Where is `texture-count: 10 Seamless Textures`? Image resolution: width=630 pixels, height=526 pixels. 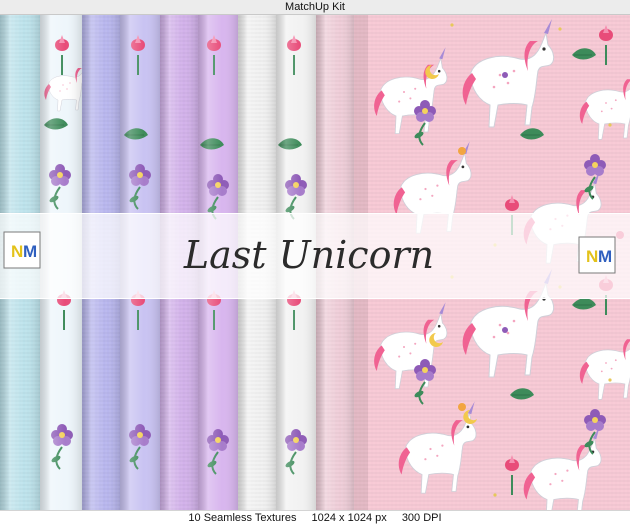 texture-count: 10 Seamless Textures is located at coordinates (242, 518).